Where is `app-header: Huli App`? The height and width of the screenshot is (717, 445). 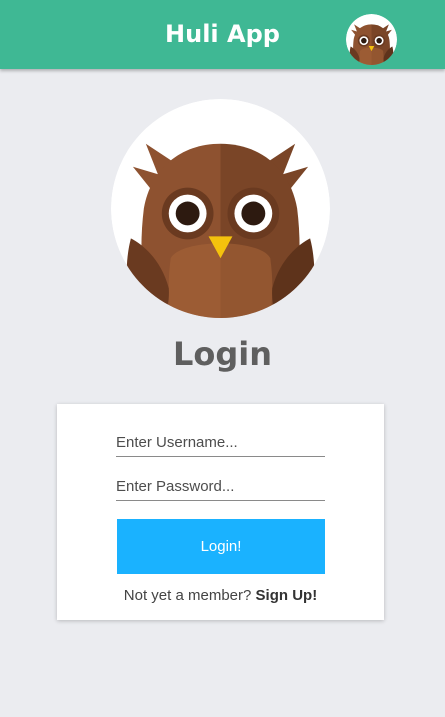
app-header: Huli App is located at coordinates (222, 34).